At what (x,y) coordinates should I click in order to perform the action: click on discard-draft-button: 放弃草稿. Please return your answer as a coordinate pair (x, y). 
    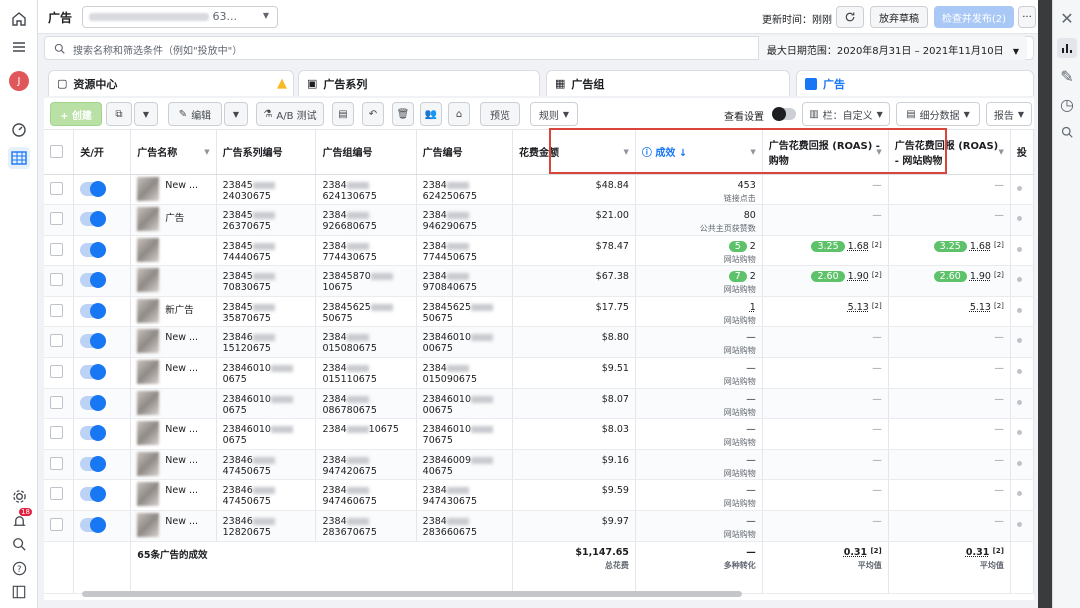
    Looking at the image, I should click on (899, 17).